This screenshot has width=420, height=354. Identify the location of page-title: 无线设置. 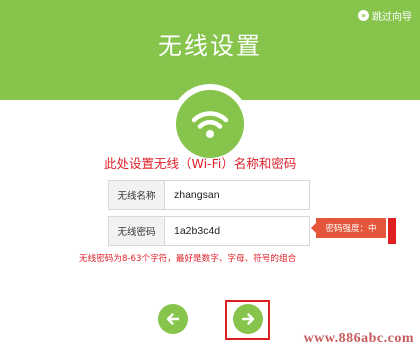
(210, 46).